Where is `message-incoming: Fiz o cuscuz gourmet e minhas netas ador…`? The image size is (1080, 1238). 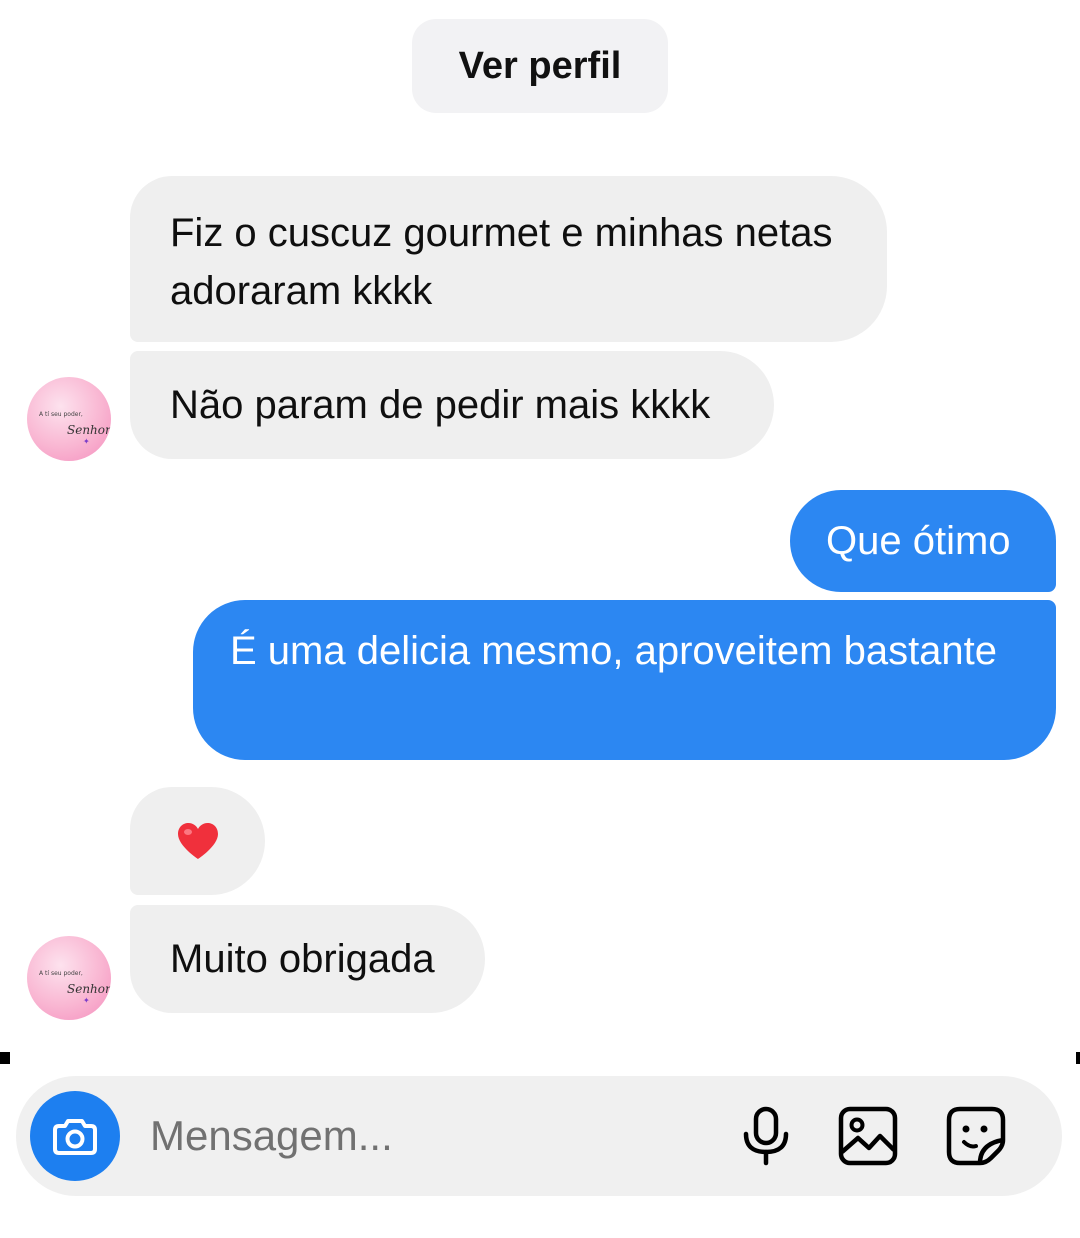 message-incoming: Fiz o cuscuz gourmet e minhas netas ador… is located at coordinates (508, 259).